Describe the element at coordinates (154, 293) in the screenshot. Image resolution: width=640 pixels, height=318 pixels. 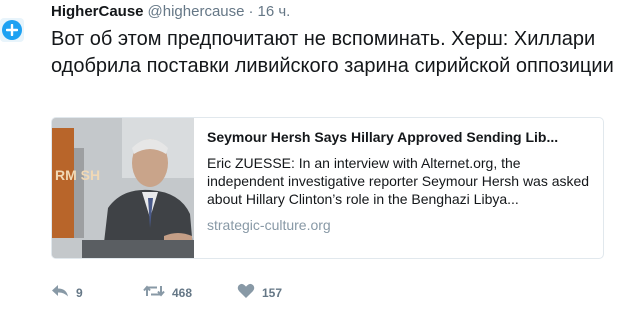
I see `retweet-icon` at that location.